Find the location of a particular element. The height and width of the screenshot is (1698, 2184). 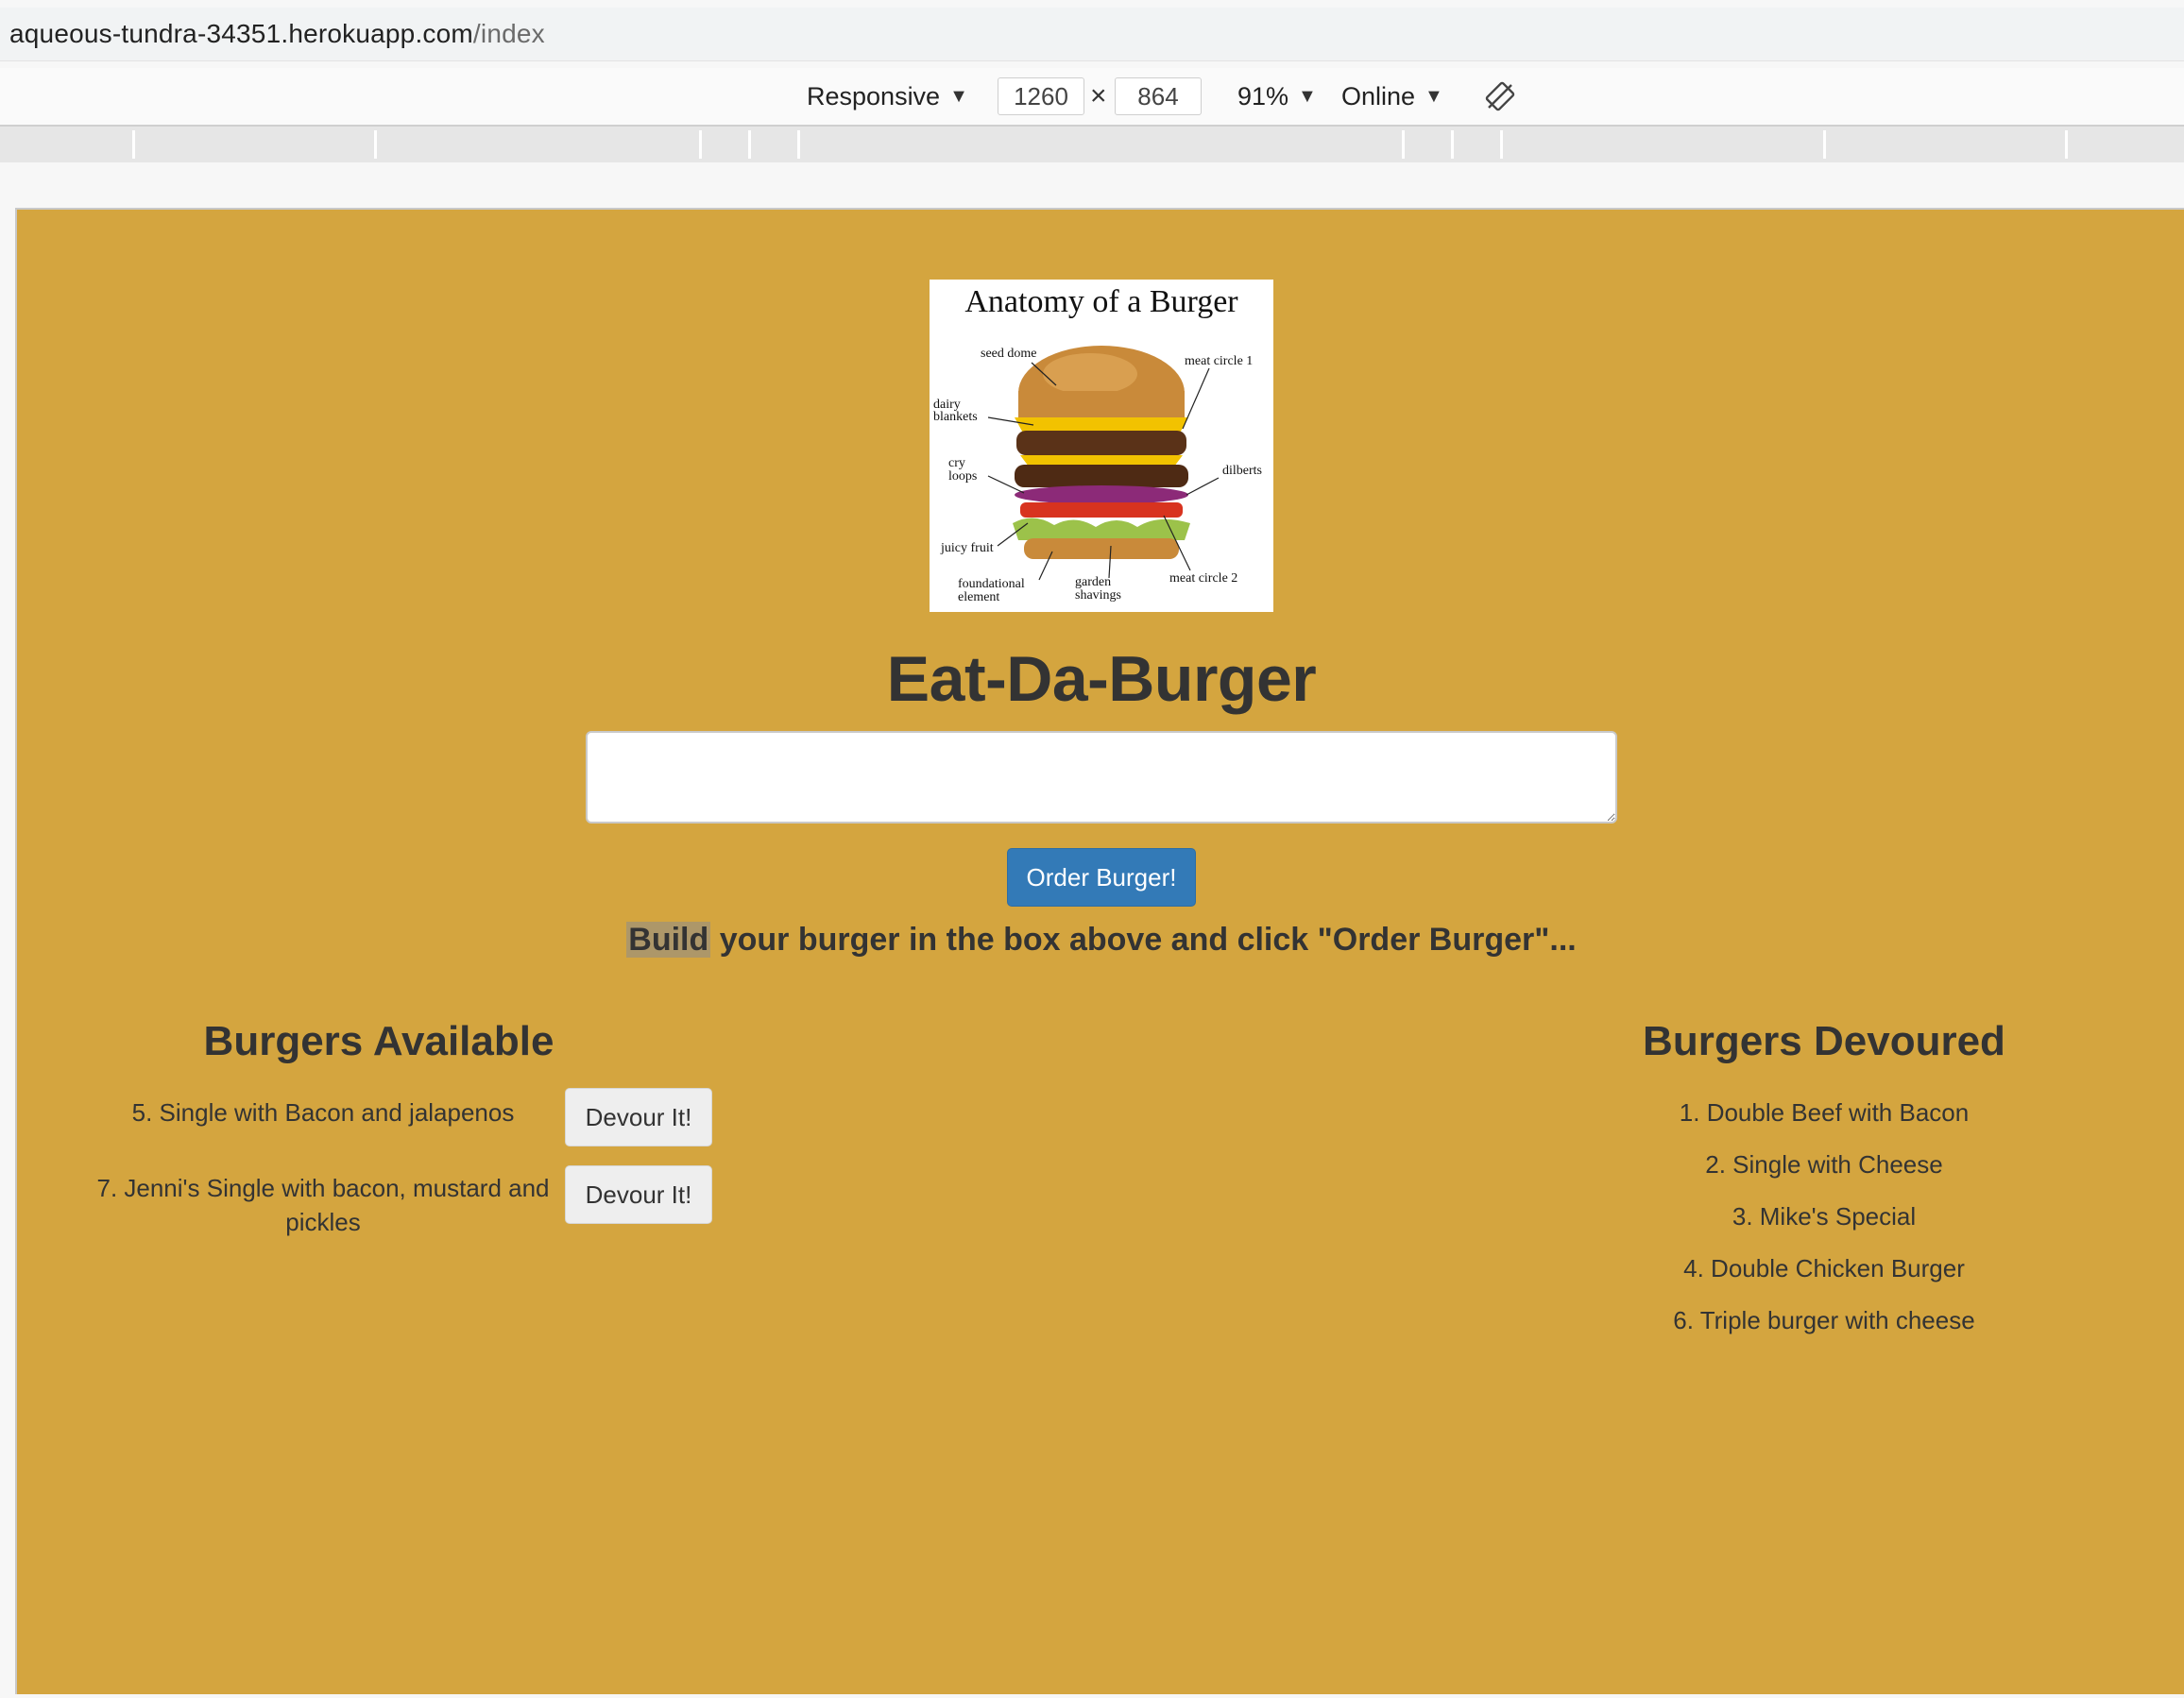

svg-text: juicy fruit is located at coordinates (967, 548).